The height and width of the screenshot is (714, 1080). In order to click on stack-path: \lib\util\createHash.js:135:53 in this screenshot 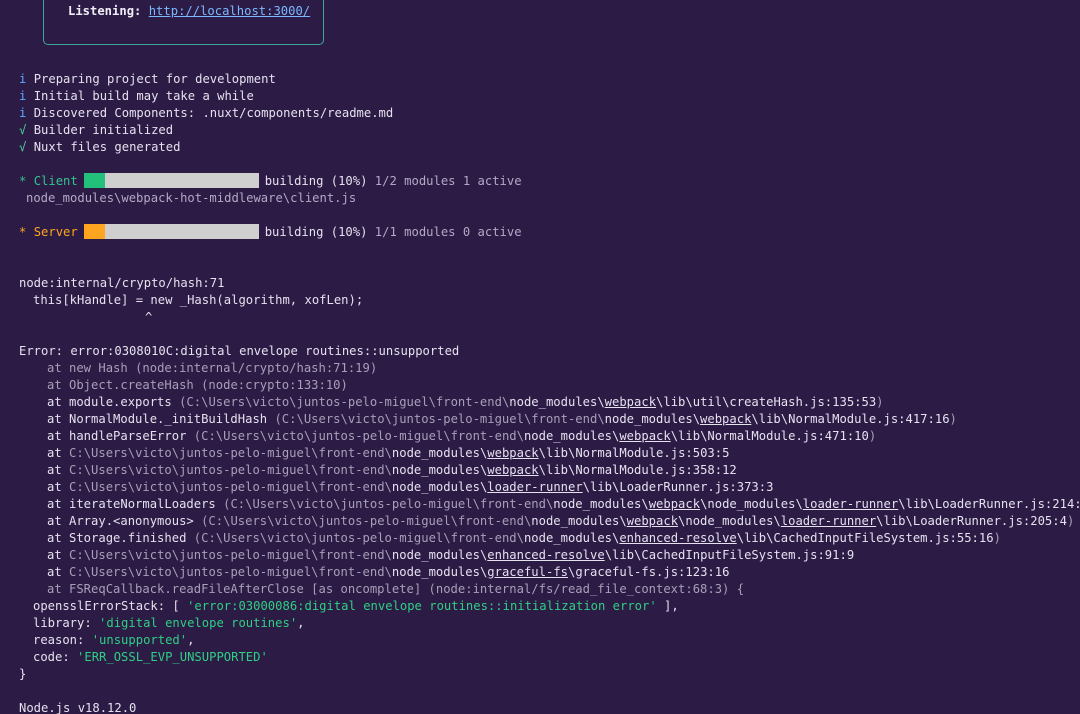, I will do `click(766, 402)`.